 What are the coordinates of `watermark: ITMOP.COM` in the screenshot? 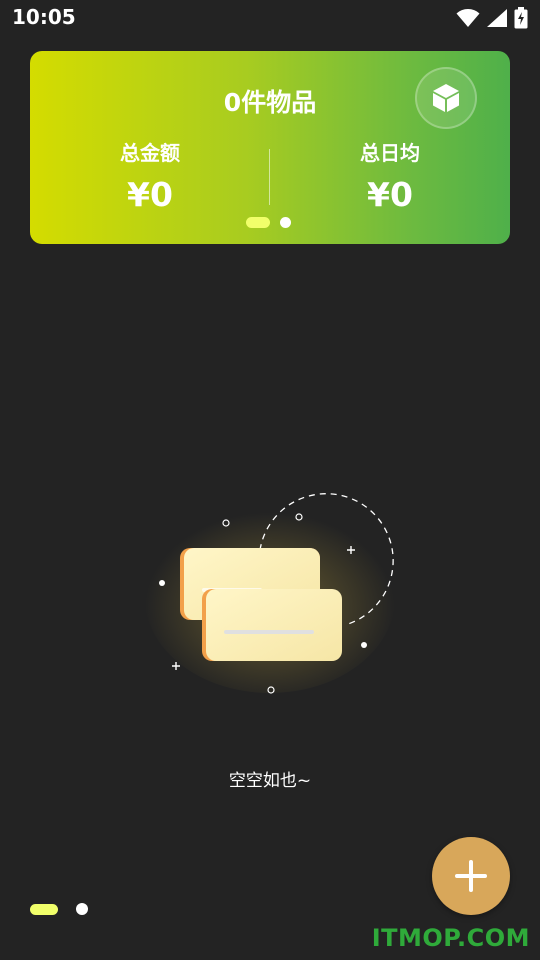 It's located at (450, 938).